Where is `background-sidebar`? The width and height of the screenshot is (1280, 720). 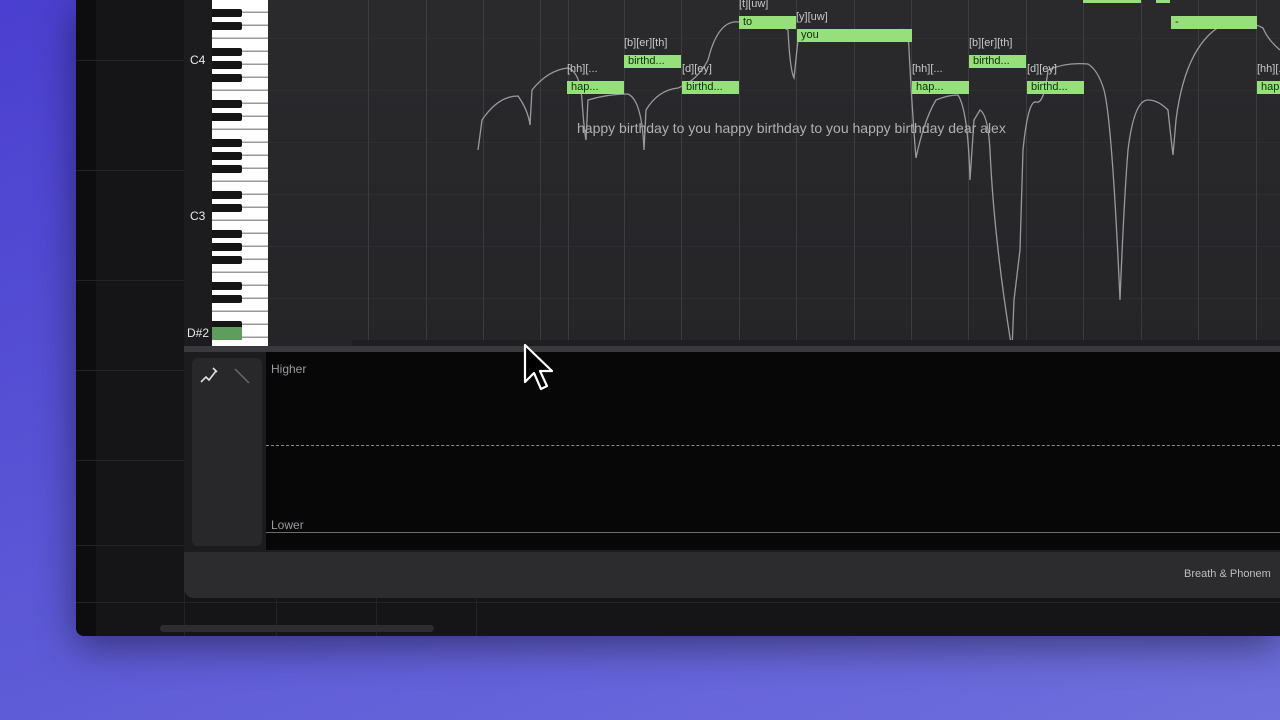
background-sidebar is located at coordinates (86, 318).